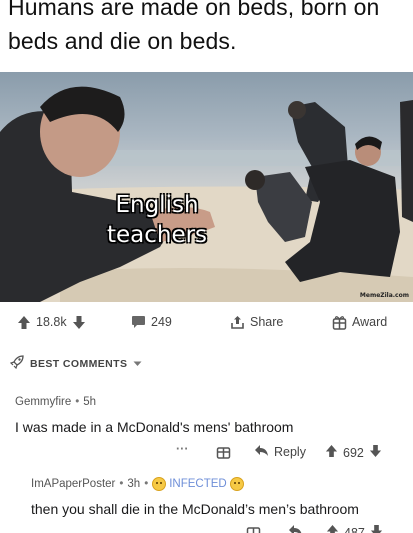 The height and width of the screenshot is (533, 413). What do you see at coordinates (137, 364) in the screenshot?
I see `chevron-down-icon` at bounding box center [137, 364].